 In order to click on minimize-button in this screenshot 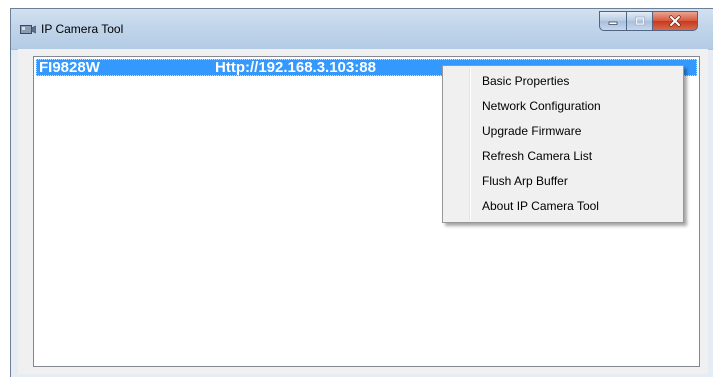, I will do `click(612, 21)`.